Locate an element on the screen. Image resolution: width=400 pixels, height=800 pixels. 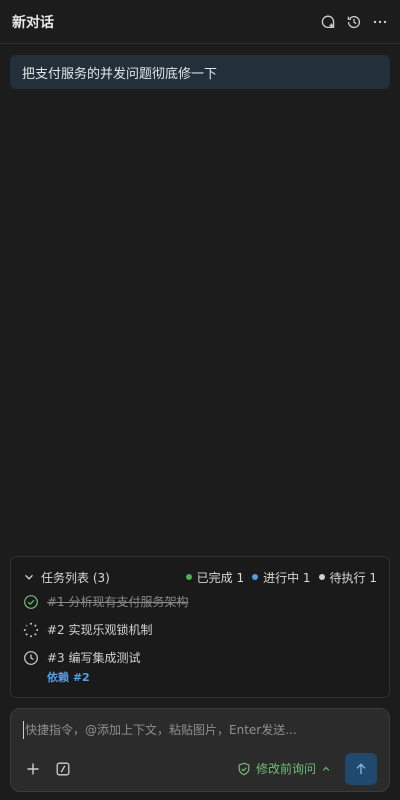
task-item: #3 编写集成测试 依赖 #2 is located at coordinates (200, 667).